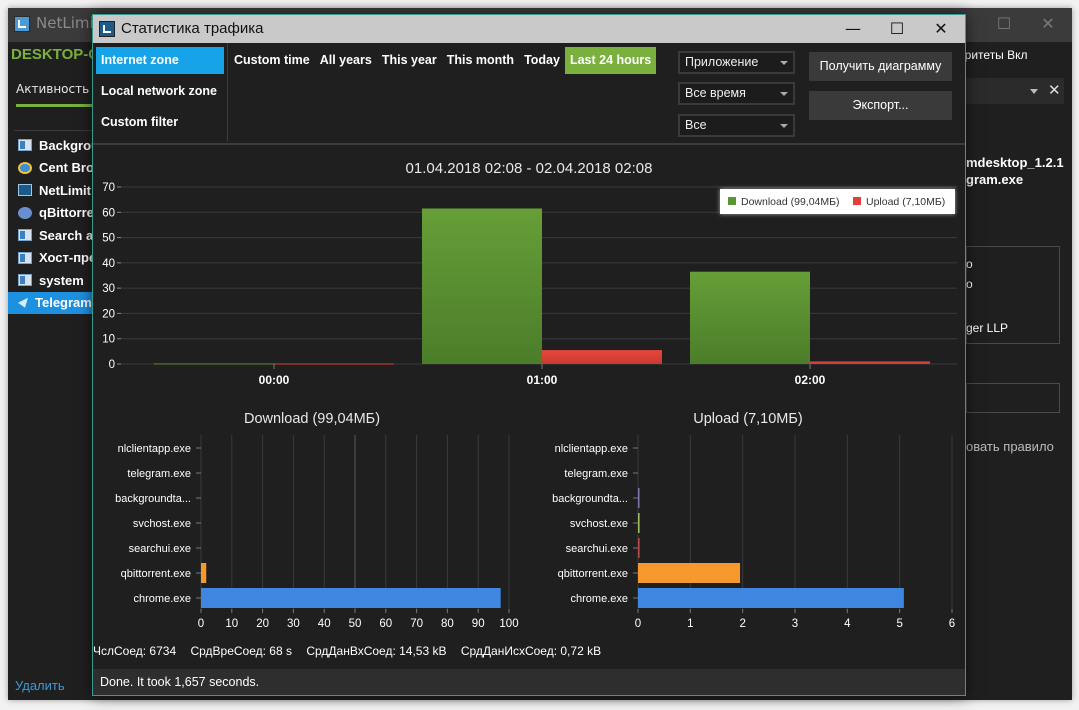  I want to click on y-tick-label: 20, so click(108, 314).